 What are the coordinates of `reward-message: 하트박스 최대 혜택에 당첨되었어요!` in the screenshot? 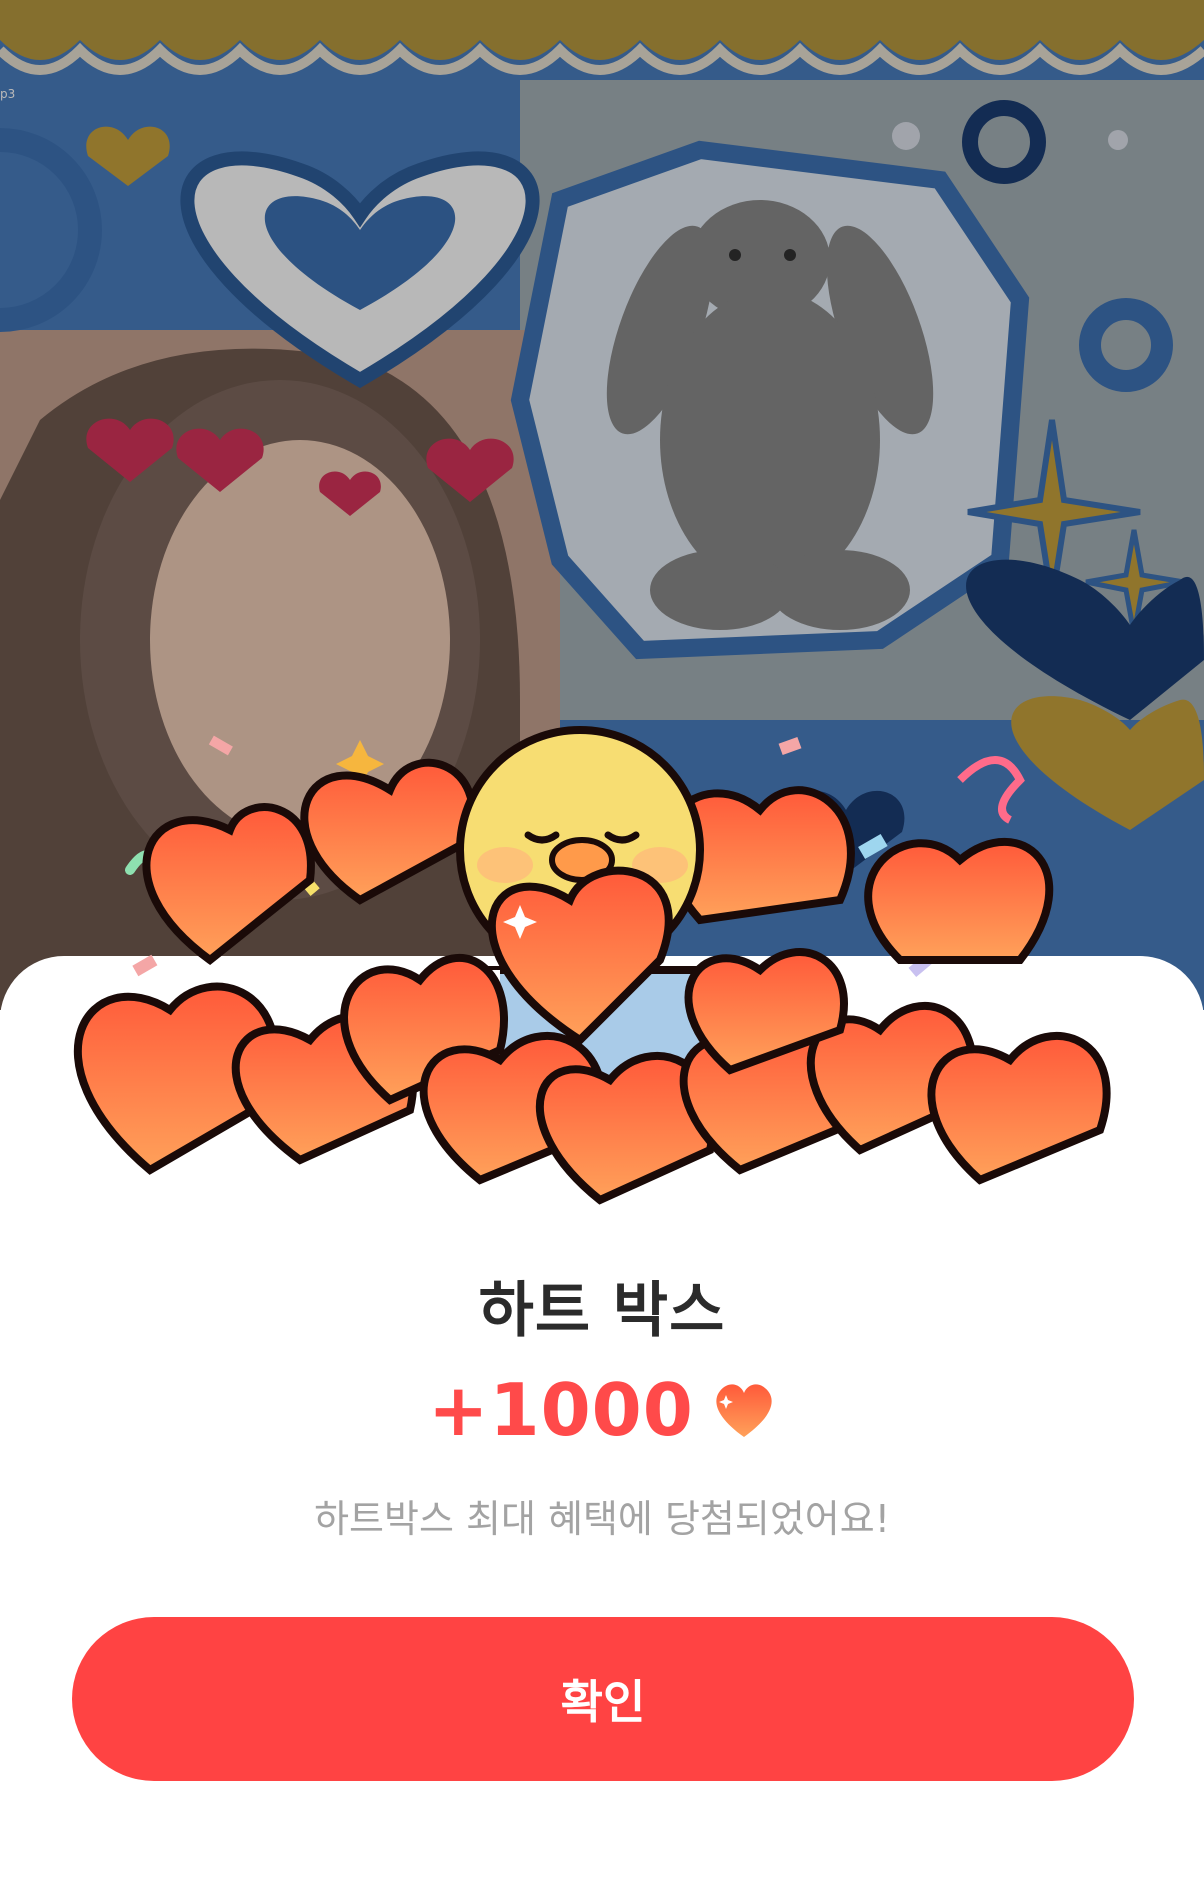 It's located at (602, 1519).